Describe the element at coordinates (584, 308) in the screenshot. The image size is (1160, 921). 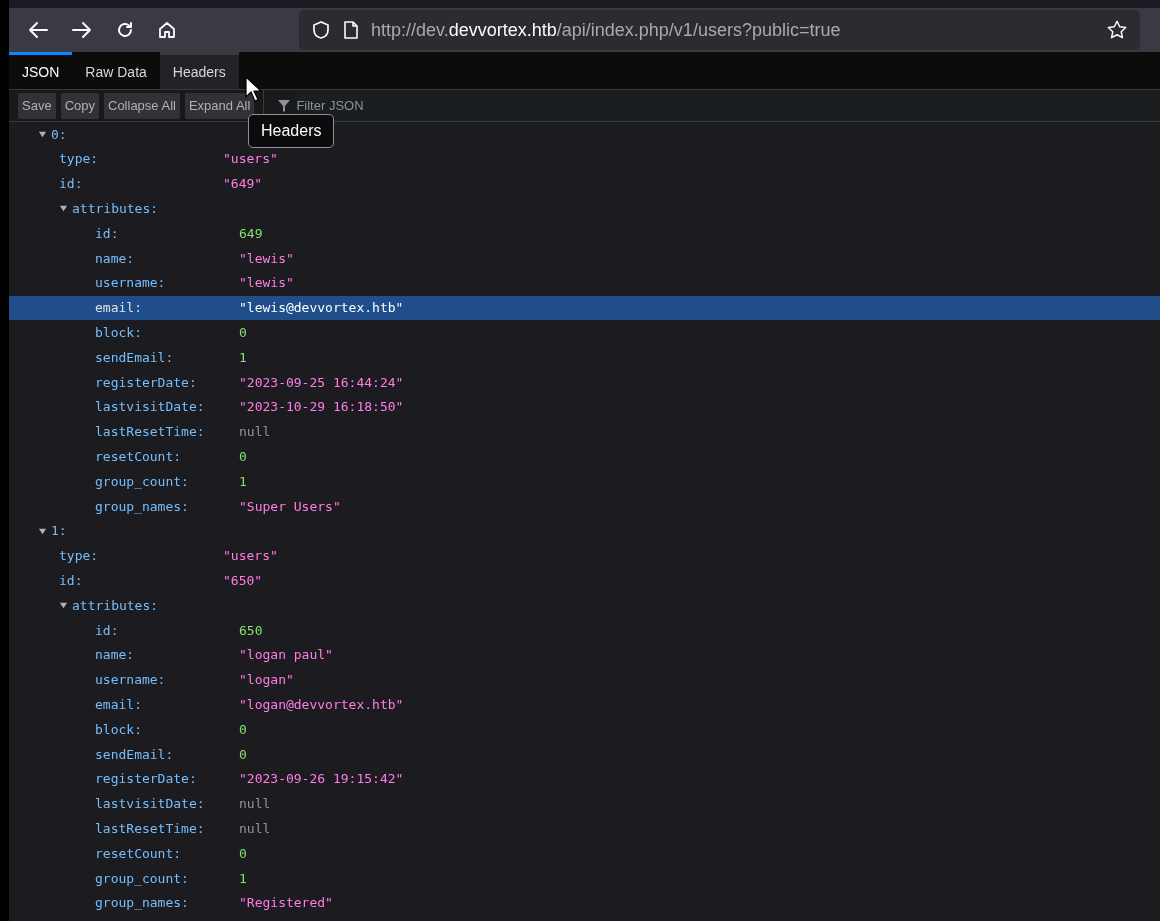
I see `selected-row: email: "lewis@devvortex.htb"` at that location.